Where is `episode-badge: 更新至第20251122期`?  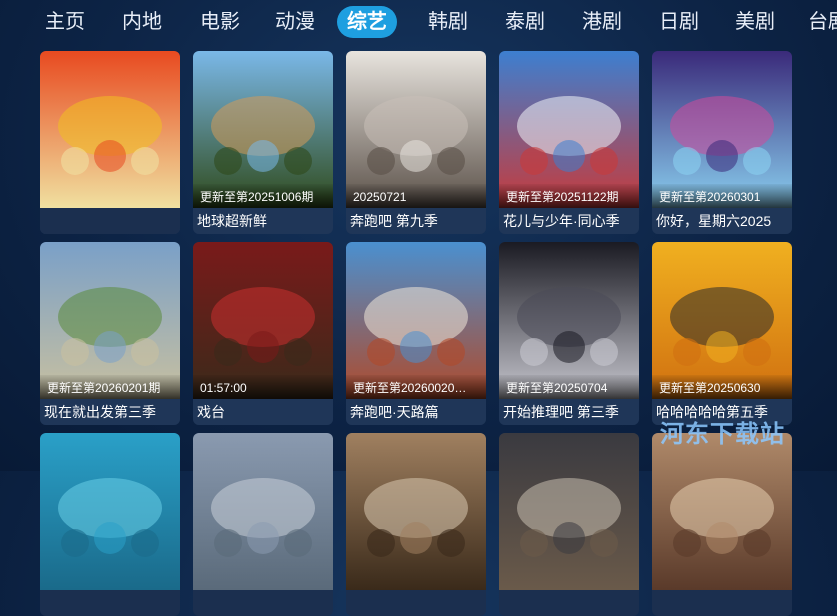
episode-badge: 更新至第20251122期 is located at coordinates (569, 196).